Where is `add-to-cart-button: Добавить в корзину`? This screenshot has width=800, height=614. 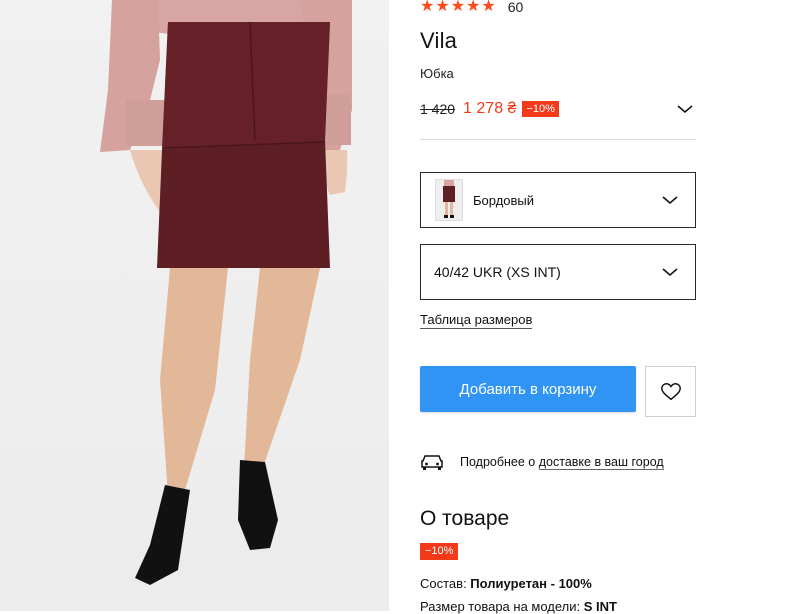
add-to-cart-button: Добавить в корзину is located at coordinates (528, 389).